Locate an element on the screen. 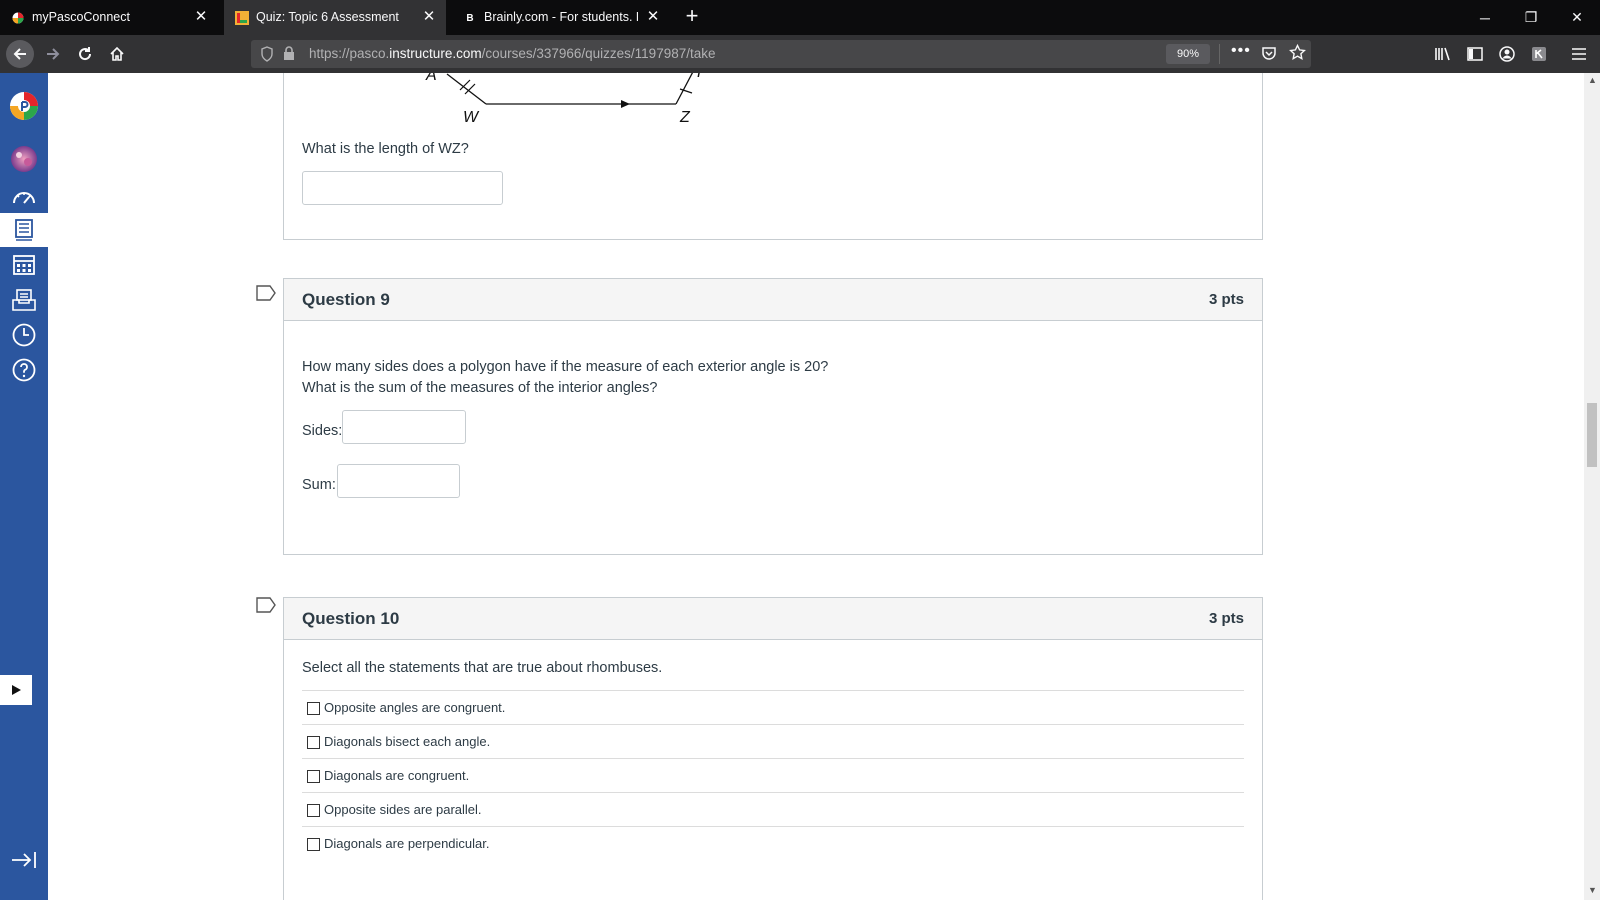 The image size is (1600, 900). new-tab-button: + is located at coordinates (692, 17).